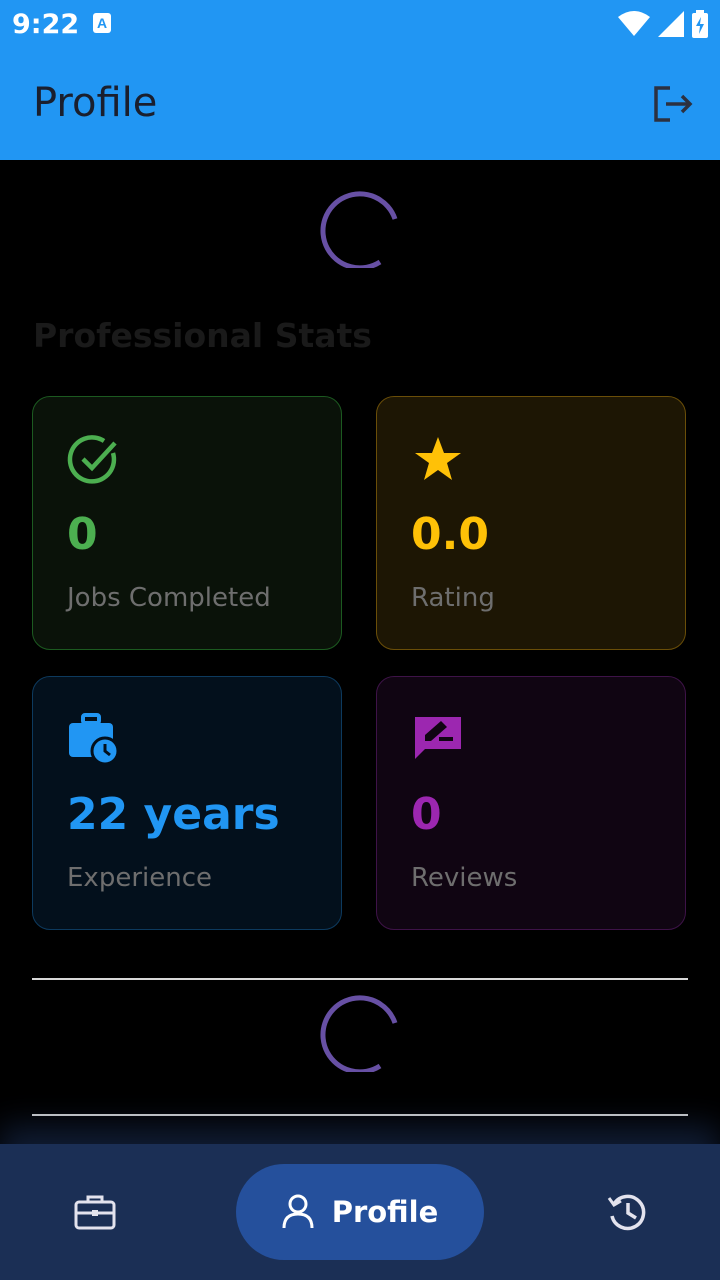 This screenshot has height=1280, width=720. Describe the element at coordinates (169, 598) in the screenshot. I see `stat-label: Jobs Completed` at that location.